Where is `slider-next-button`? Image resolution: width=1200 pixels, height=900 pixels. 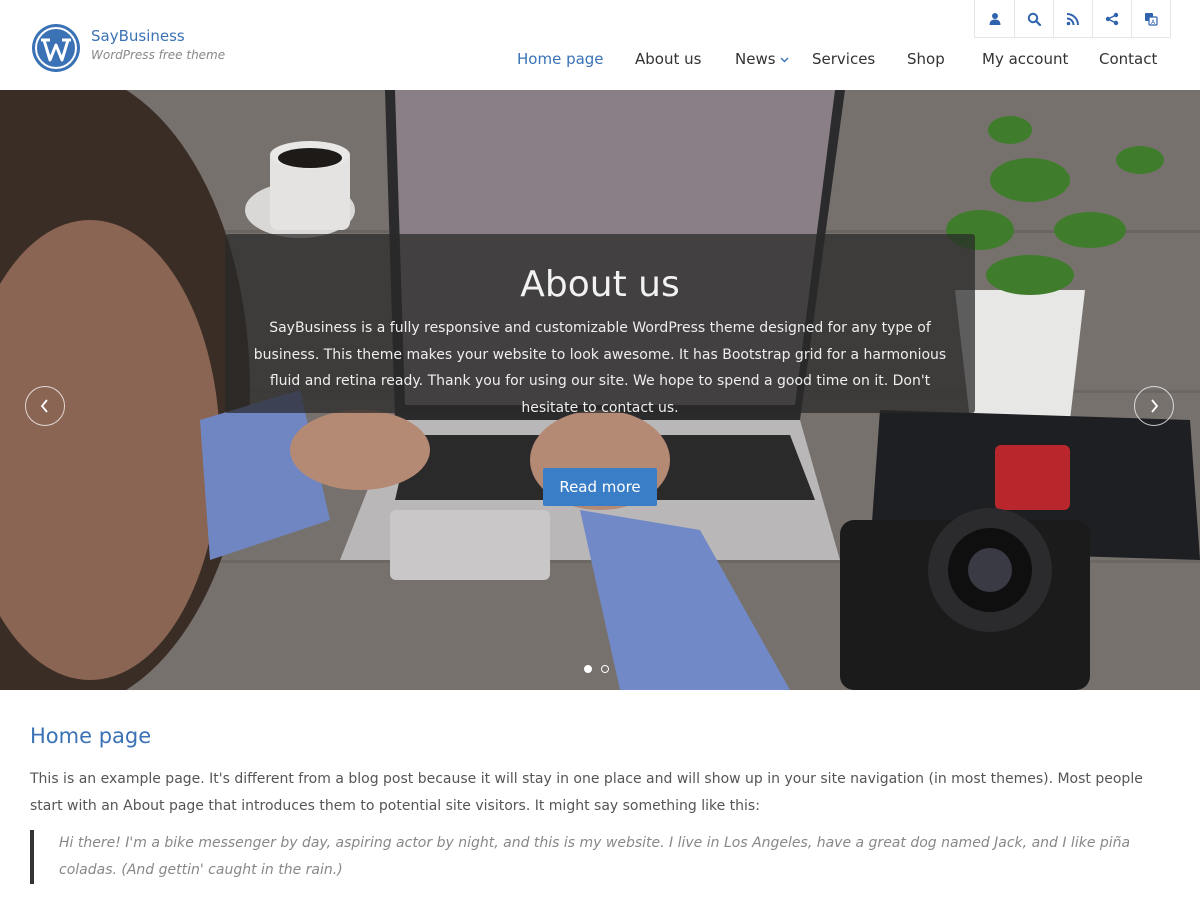 slider-next-button is located at coordinates (1154, 406).